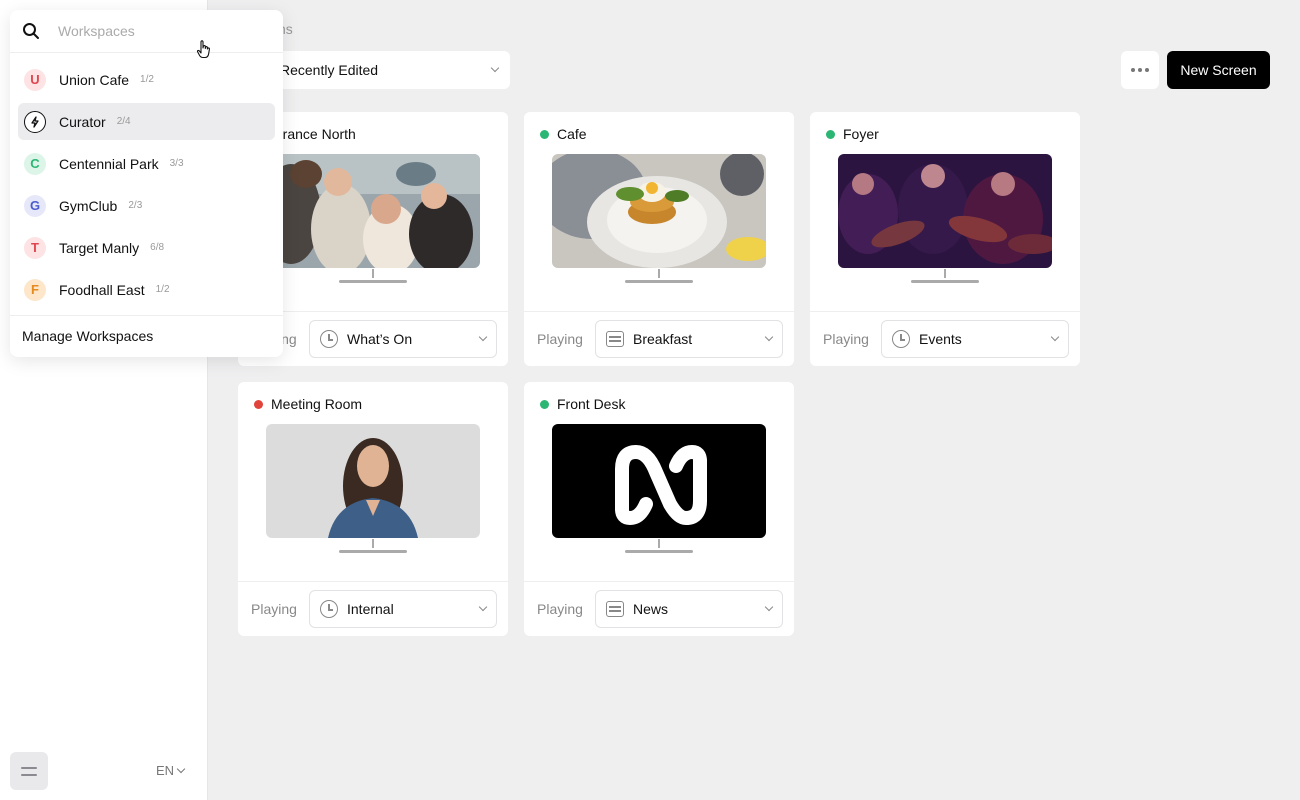  What do you see at coordinates (329, 70) in the screenshot?
I see `sort-label: Recently Edited` at bounding box center [329, 70].